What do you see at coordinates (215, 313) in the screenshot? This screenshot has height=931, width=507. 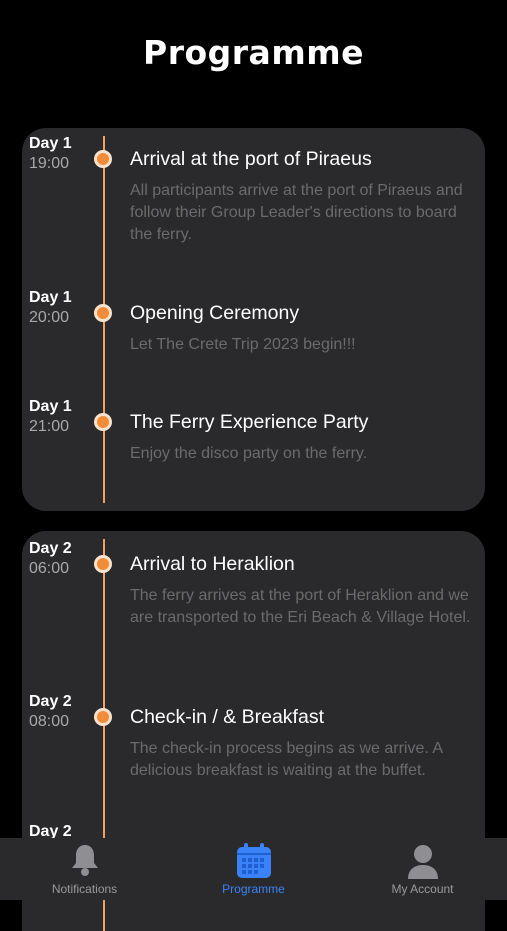 I see `event-title: Opening Ceremony` at bounding box center [215, 313].